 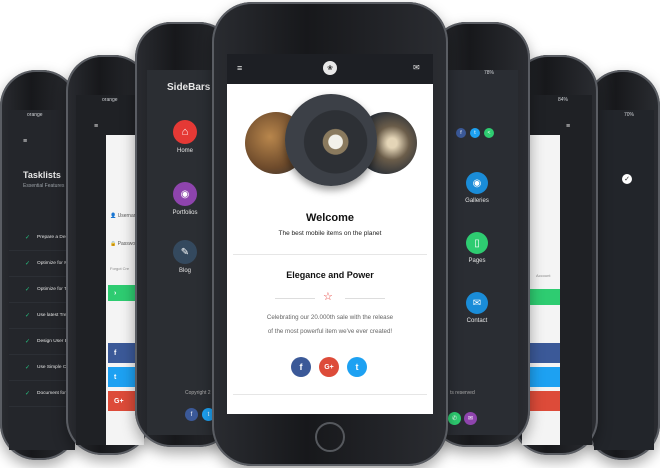 I want to click on home-nav-button: ⌂, so click(x=185, y=132).